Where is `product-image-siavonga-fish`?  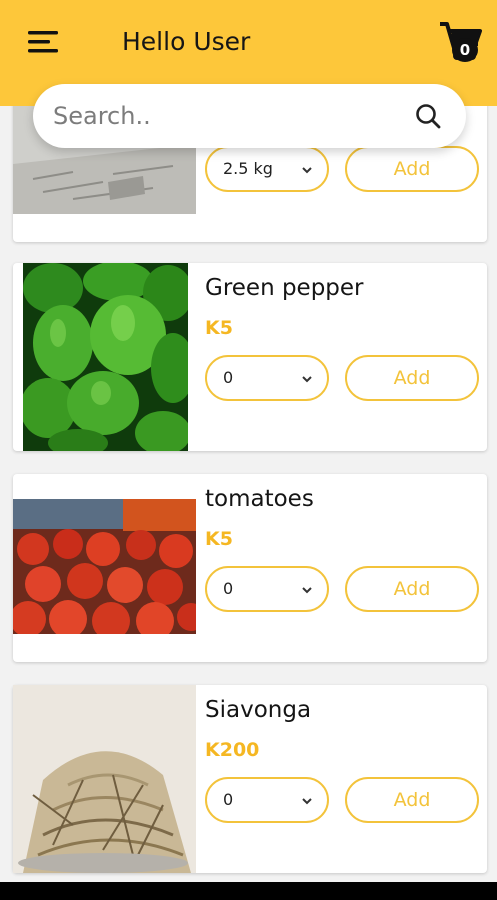
product-image-siavonga-fish is located at coordinates (104, 779).